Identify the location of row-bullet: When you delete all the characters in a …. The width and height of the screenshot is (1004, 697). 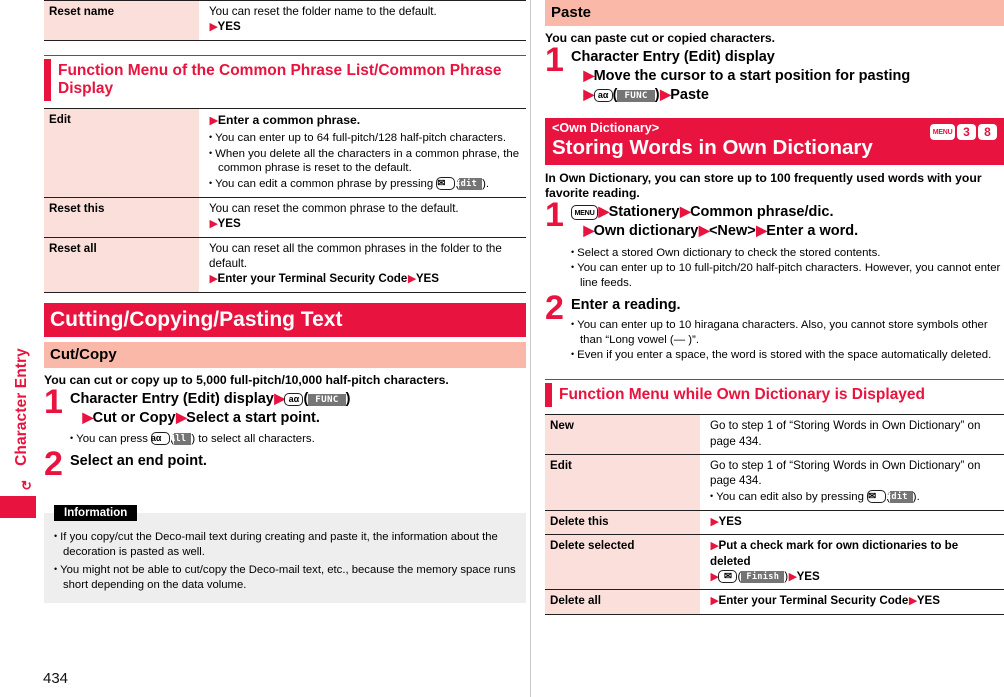
(365, 162).